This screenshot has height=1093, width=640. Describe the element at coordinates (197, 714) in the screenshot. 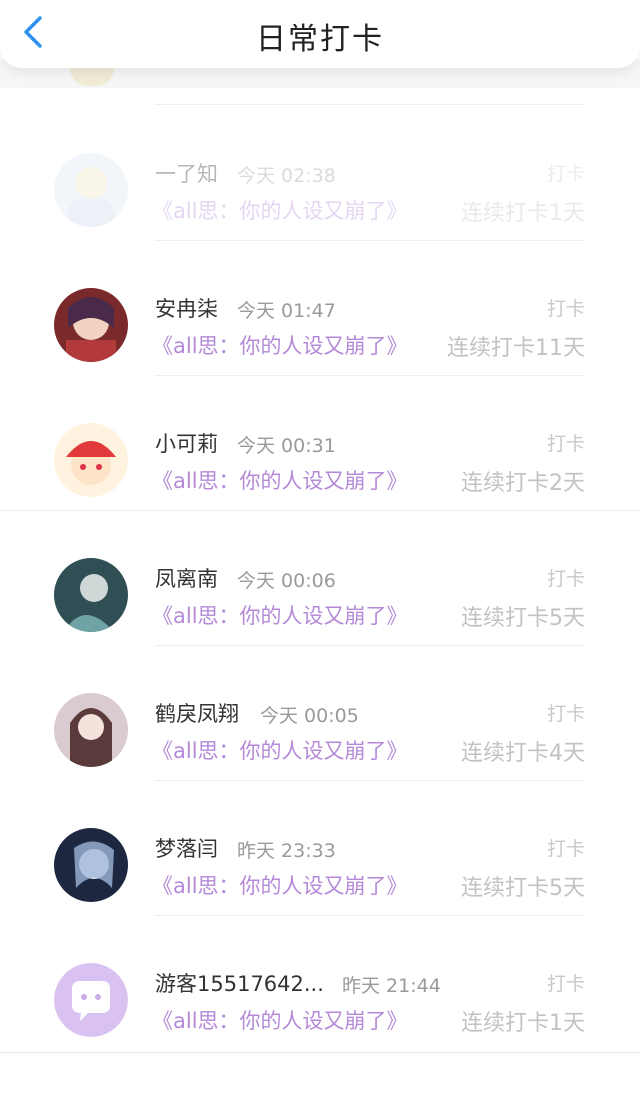

I see `user-name: 鹤戾凤翔` at that location.